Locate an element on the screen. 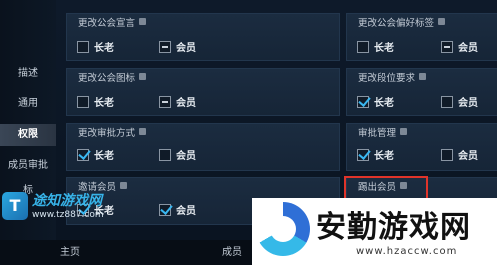 The image size is (497, 265). sidebar-item-member-approval: 成员审批 is located at coordinates (28, 166).